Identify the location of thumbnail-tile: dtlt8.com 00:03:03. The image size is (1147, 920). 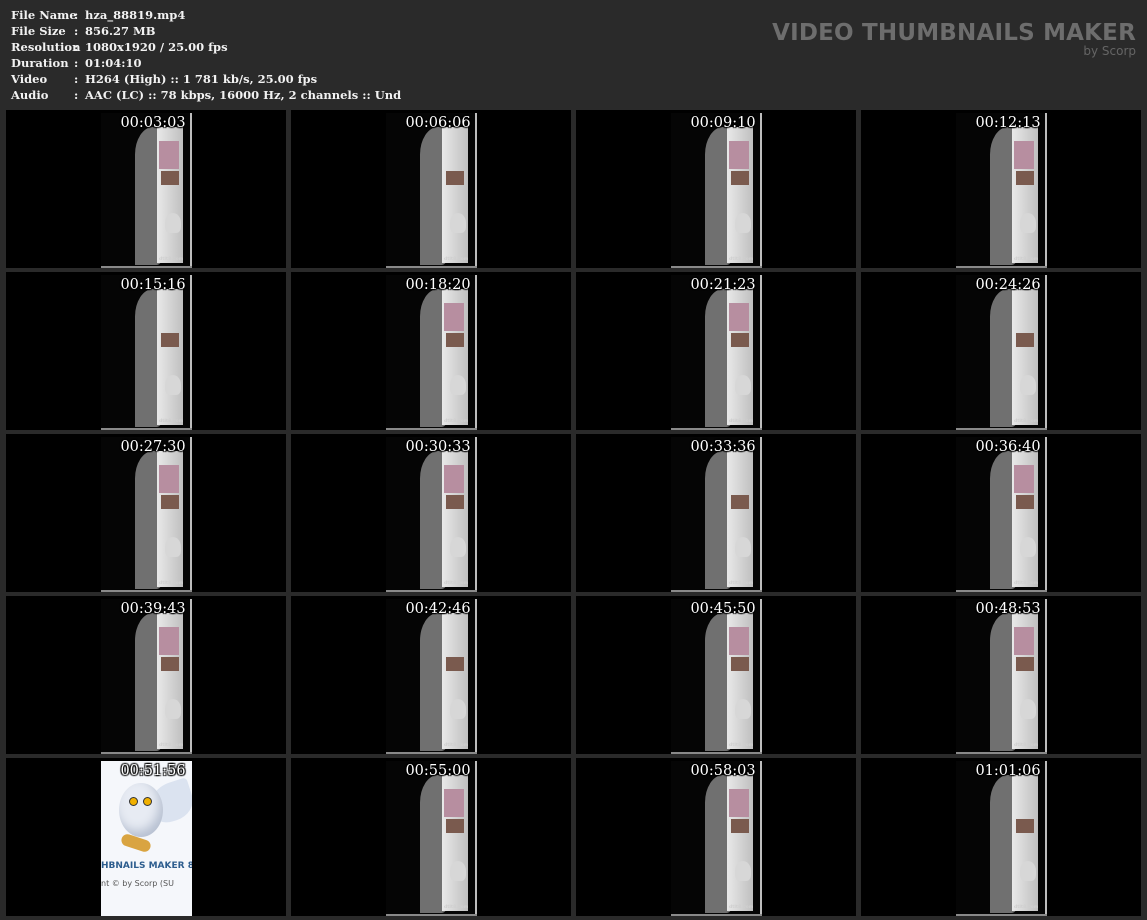
(146, 189).